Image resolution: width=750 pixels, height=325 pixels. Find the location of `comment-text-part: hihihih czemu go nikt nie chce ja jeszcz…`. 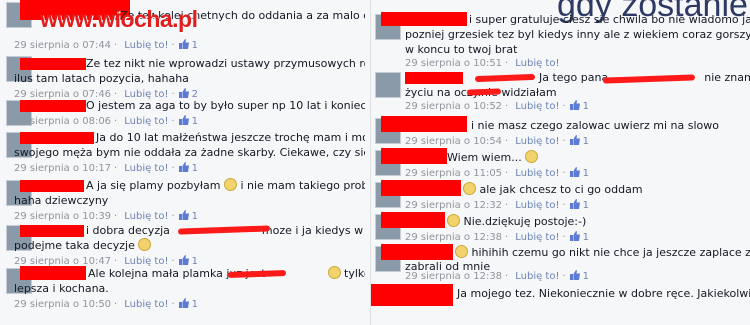

comment-text-part: hihihih czemu go nikt nie chce ja jeszcz… is located at coordinates (610, 252).